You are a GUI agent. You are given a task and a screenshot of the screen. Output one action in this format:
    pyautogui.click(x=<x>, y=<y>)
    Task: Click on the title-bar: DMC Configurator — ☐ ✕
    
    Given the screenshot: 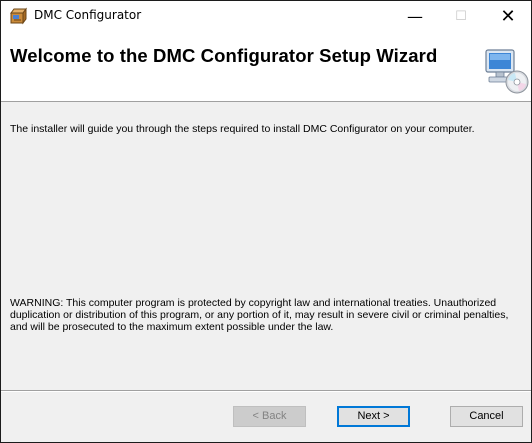 What is the action you would take?
    pyautogui.click(x=266, y=16)
    